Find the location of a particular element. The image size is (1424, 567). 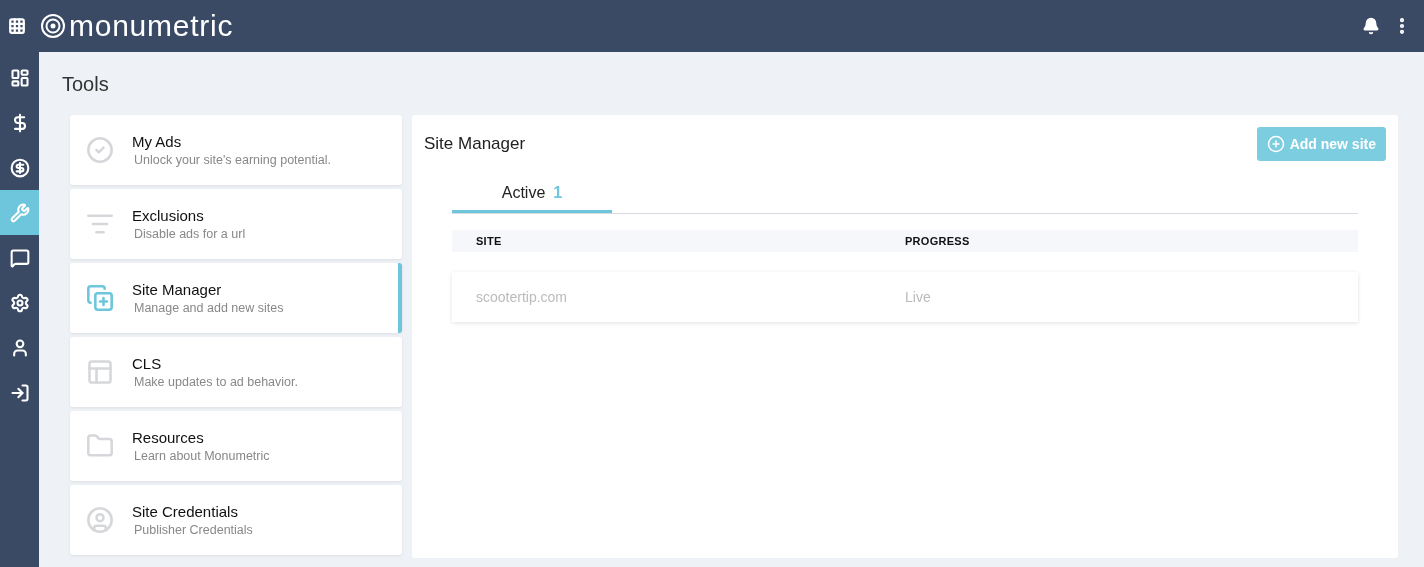

tool-subtitle: Disable ads for a url is located at coordinates (190, 234).